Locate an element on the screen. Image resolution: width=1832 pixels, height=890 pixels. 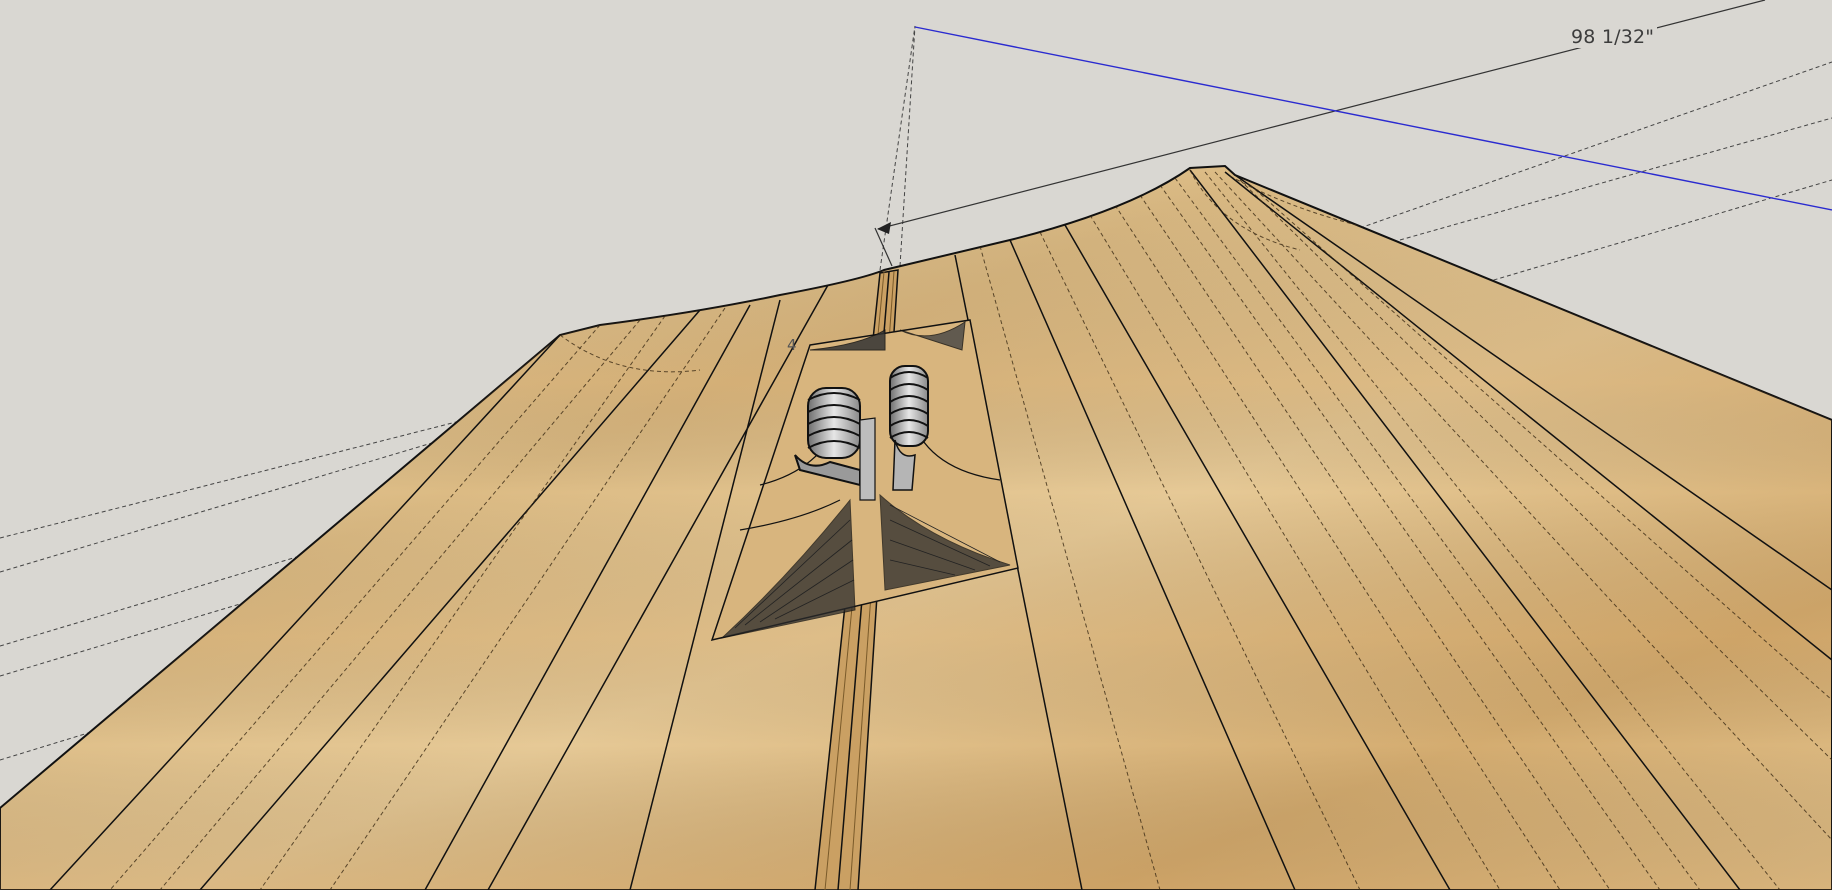
dimension-label: 98 1/32" is located at coordinates (1613, 37).